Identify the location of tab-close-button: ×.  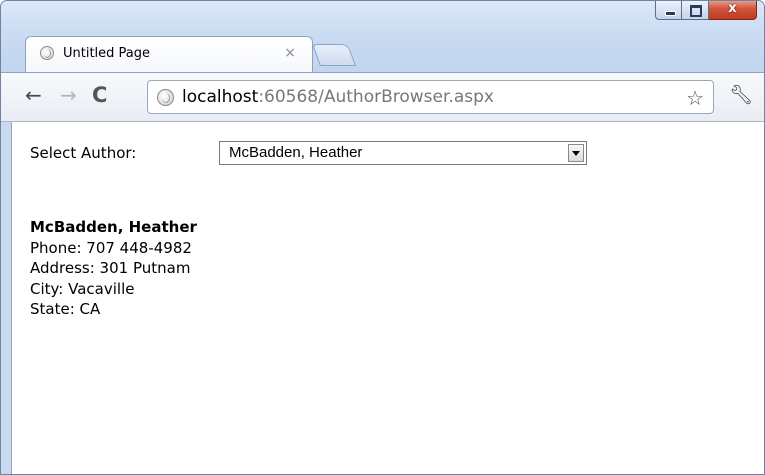
(290, 53).